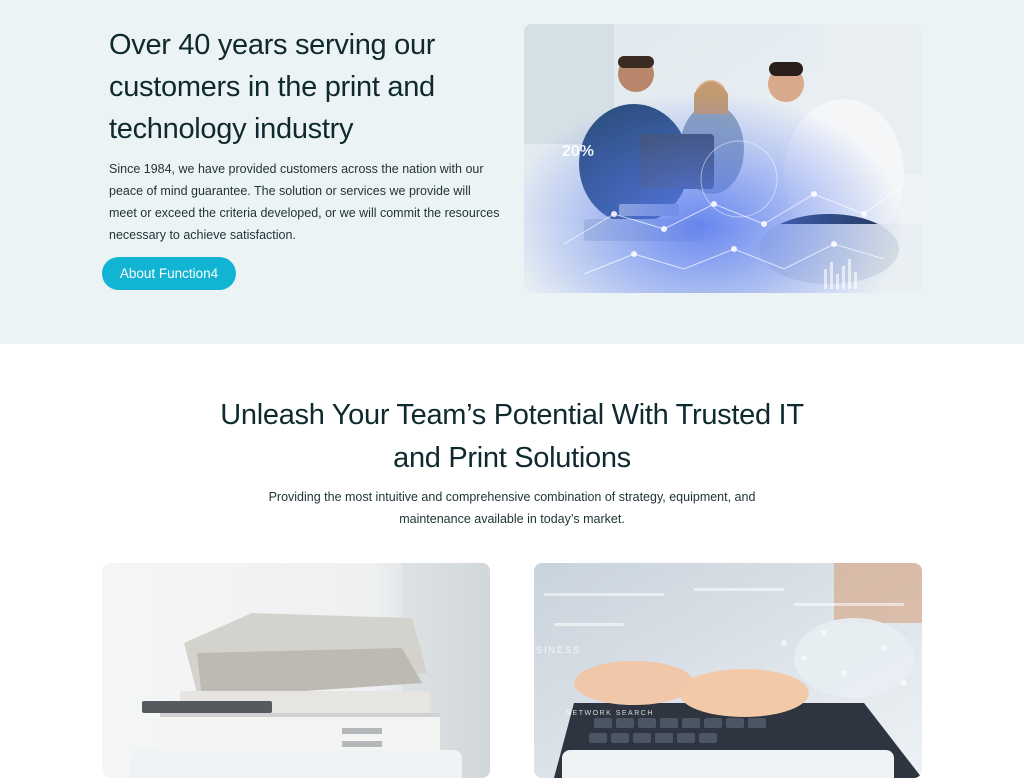 This screenshot has width=1024, height=778. I want to click on overlay-text-network-search: NETWORK SEARCH, so click(610, 713).